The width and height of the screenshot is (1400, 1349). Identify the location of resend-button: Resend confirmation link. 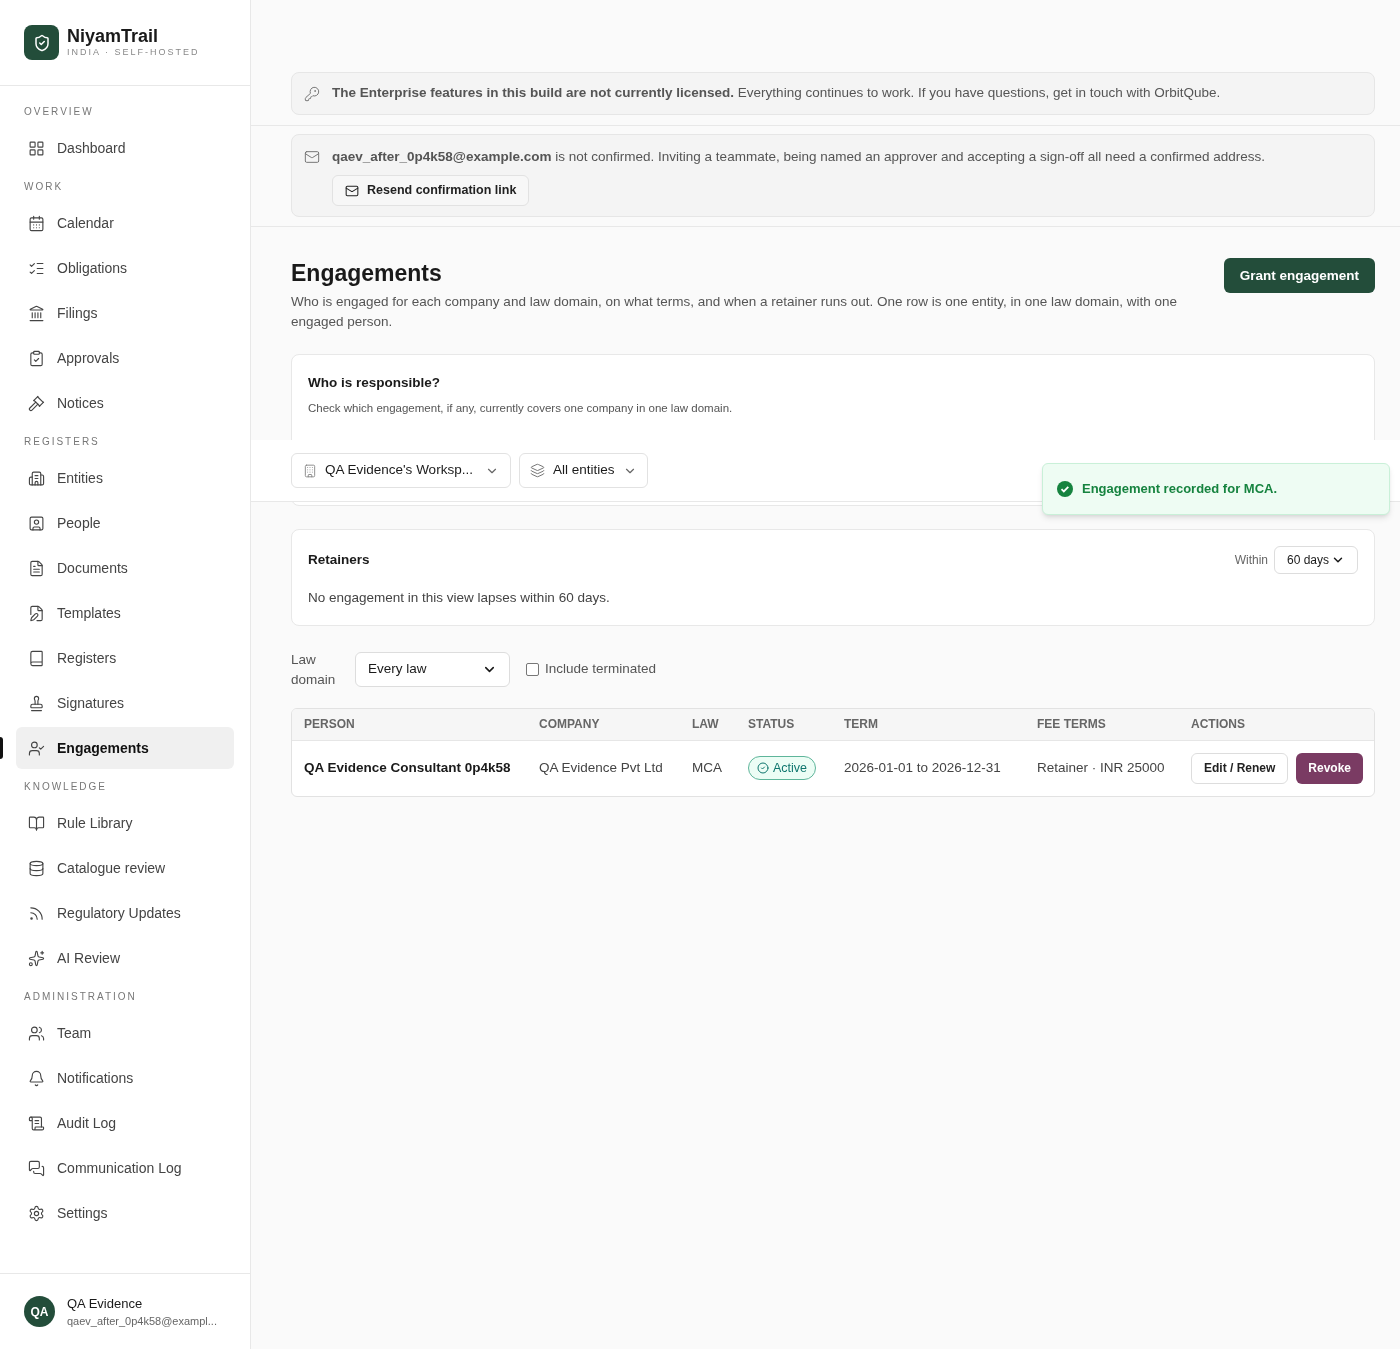
(431, 191).